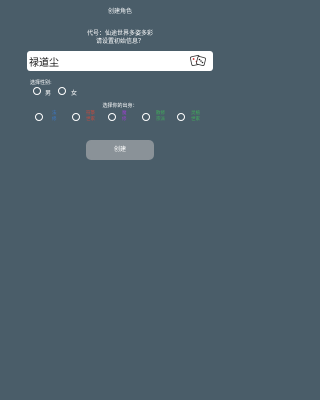 Image resolution: width=320 pixels, height=400 pixels. What do you see at coordinates (107, 61) in the screenshot?
I see `name-input` at bounding box center [107, 61].